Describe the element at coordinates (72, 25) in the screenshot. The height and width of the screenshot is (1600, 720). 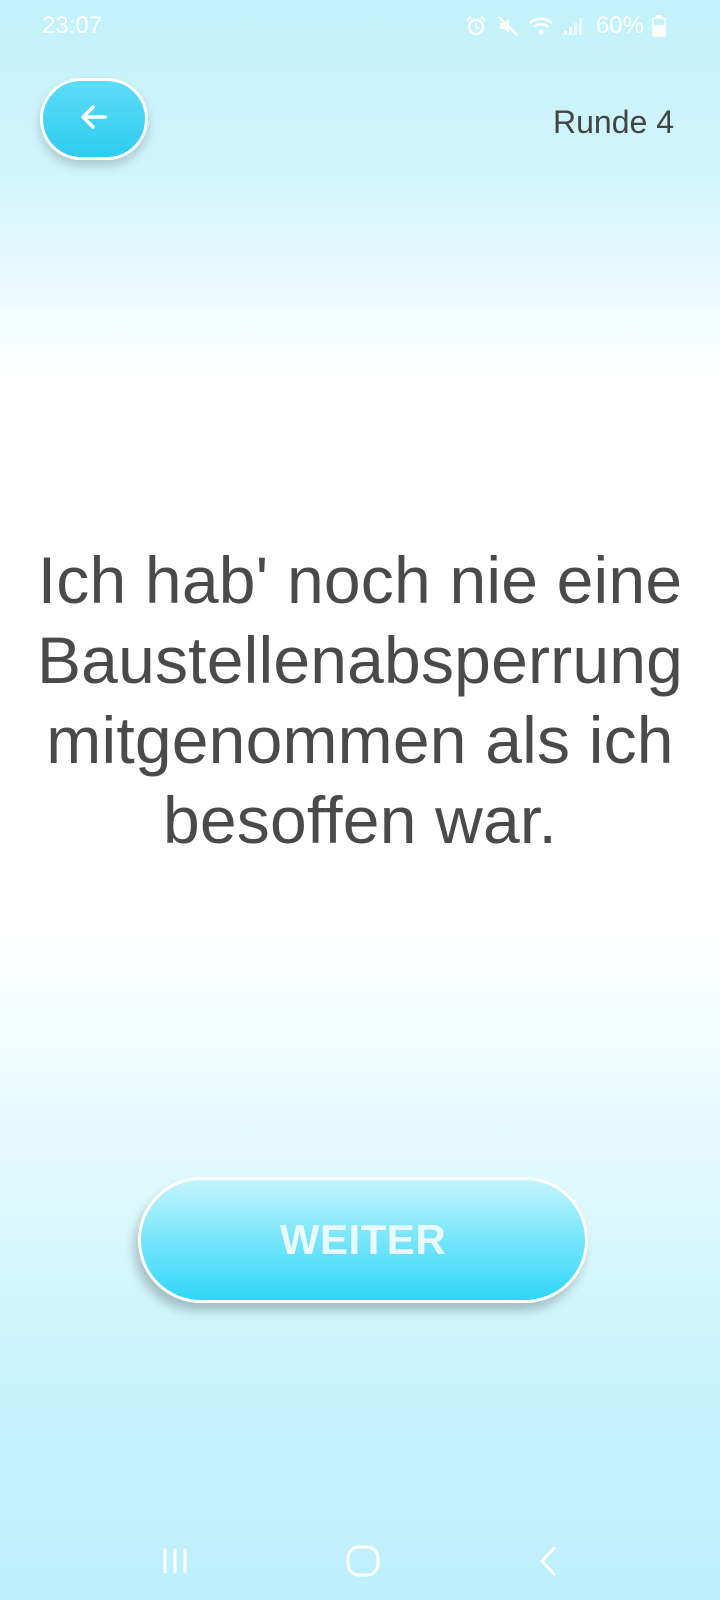
I see `status-time: 23:07` at that location.